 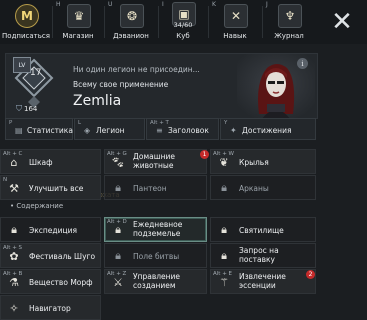 I want to click on menu-label: Ежедневное подземелье, so click(x=158, y=229).